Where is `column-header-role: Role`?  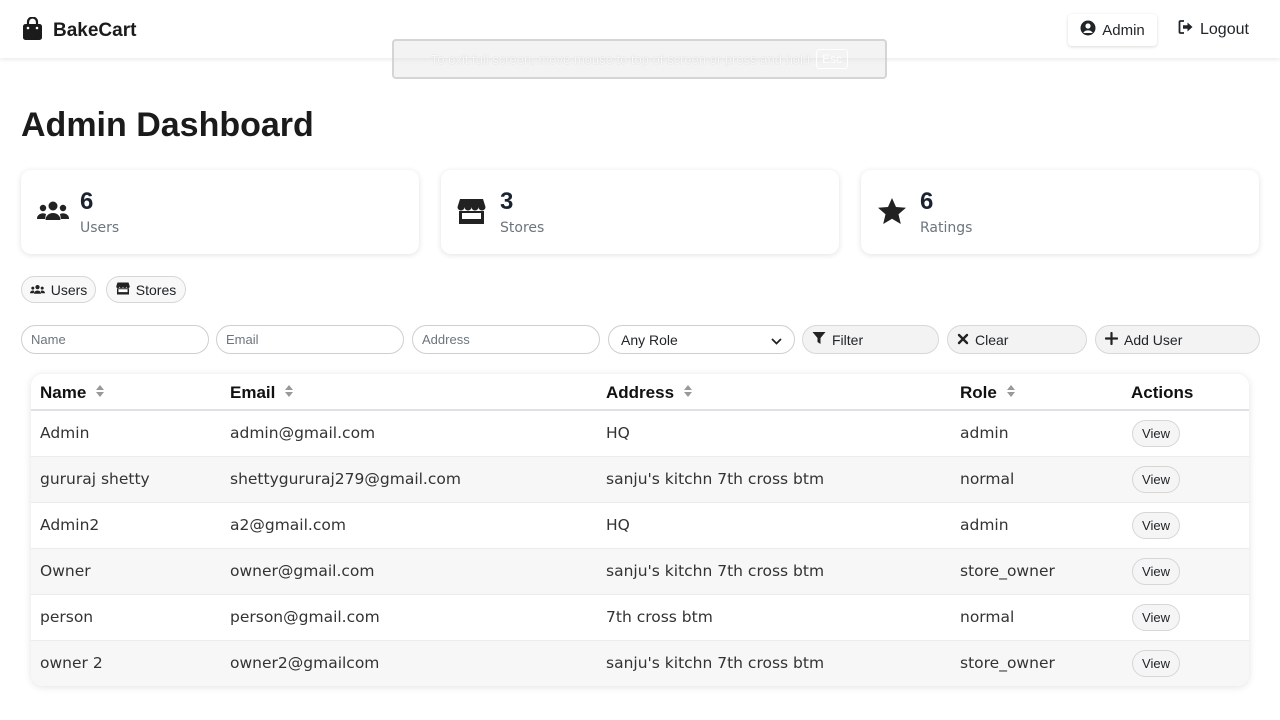
column-header-role: Role is located at coordinates (988, 393).